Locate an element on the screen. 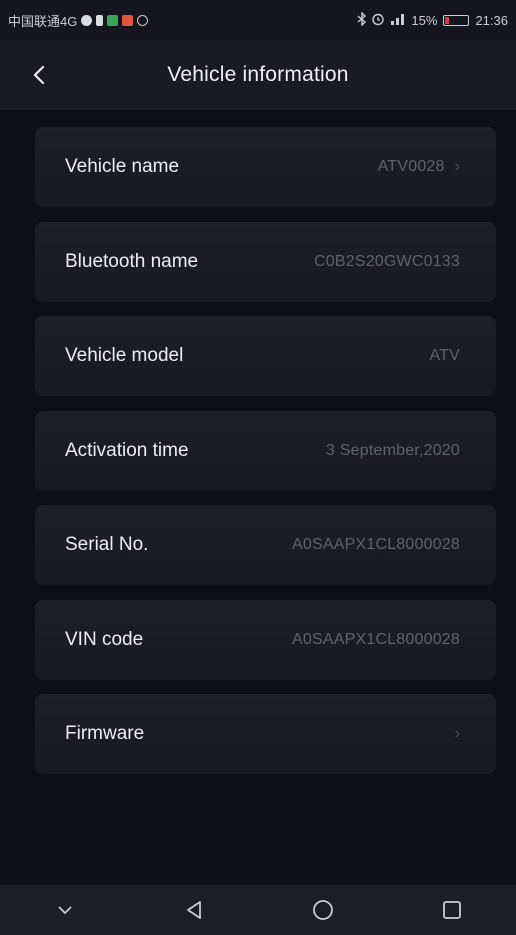 This screenshot has width=516, height=935. list-item-vin-code: VIN code A0SAAPX1CL8000028 is located at coordinates (265, 639).